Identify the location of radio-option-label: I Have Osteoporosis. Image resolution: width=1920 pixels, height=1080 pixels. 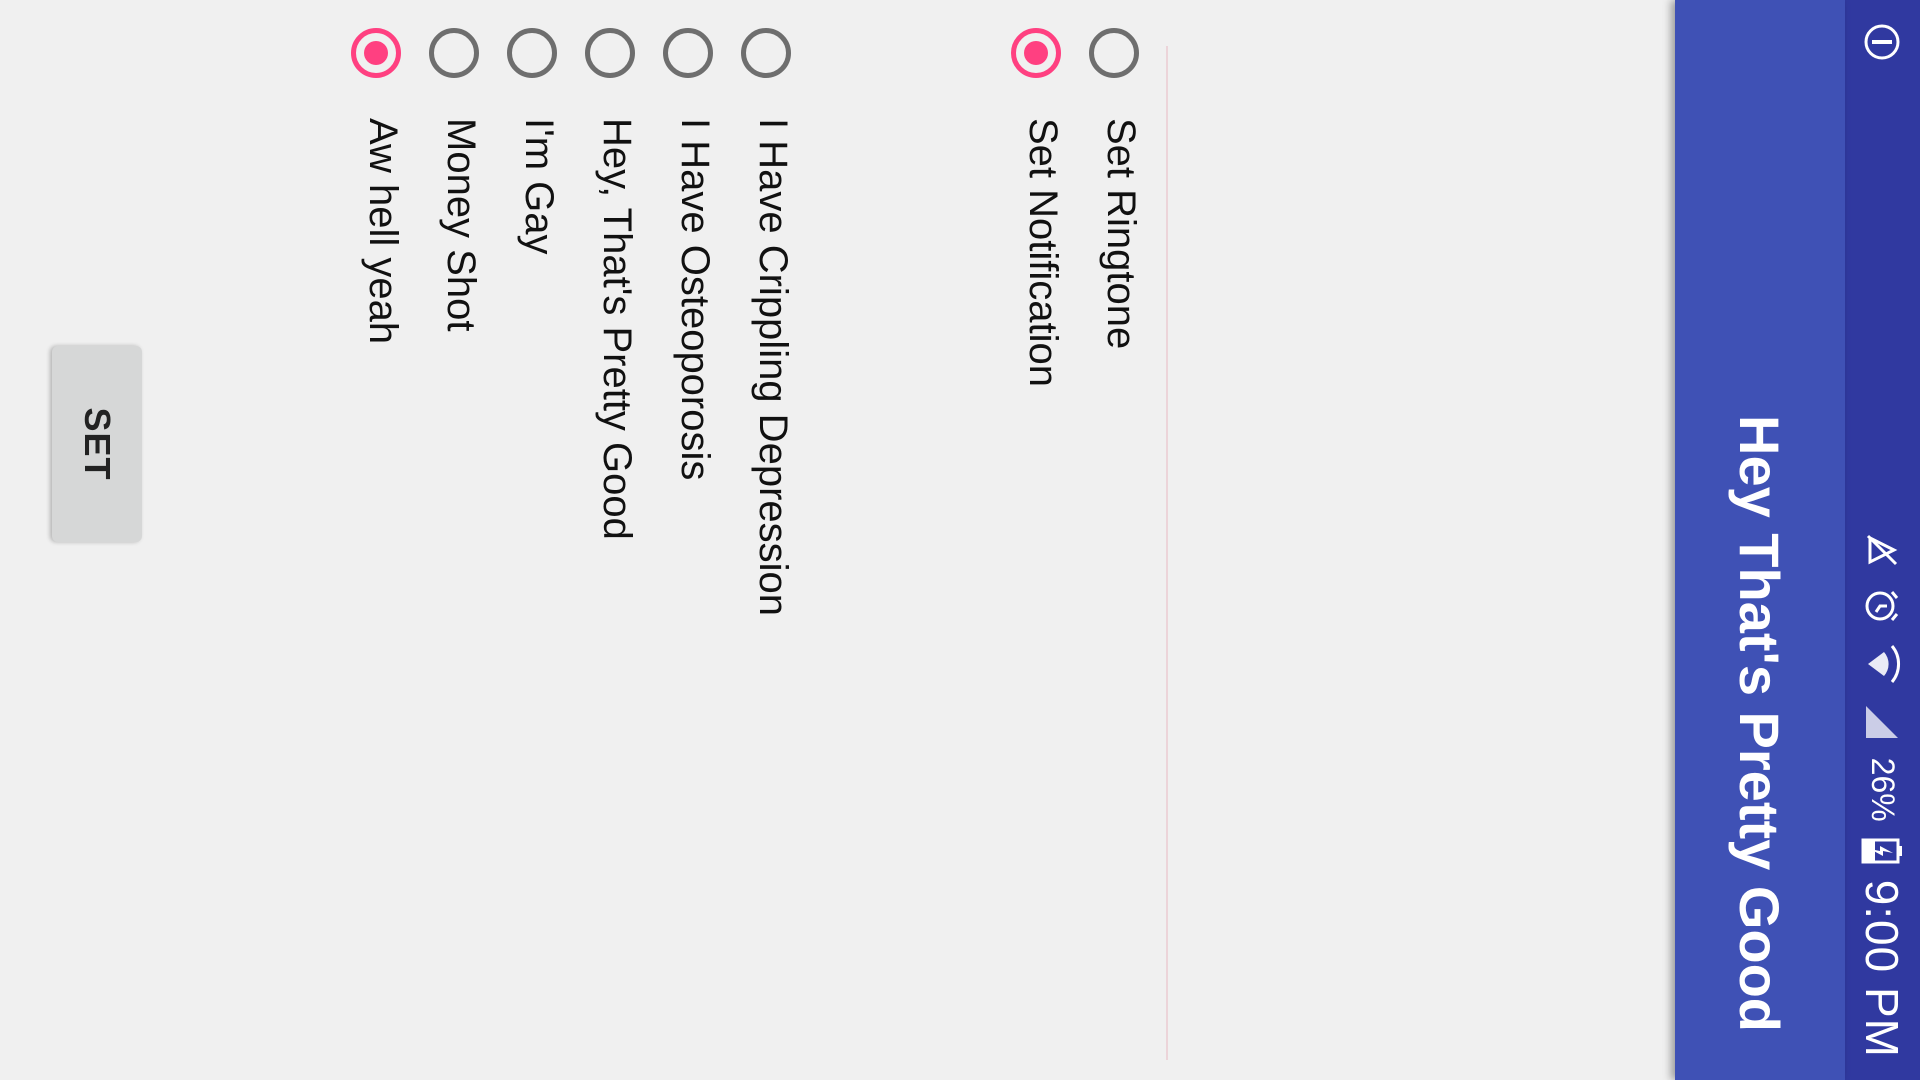
(695, 299).